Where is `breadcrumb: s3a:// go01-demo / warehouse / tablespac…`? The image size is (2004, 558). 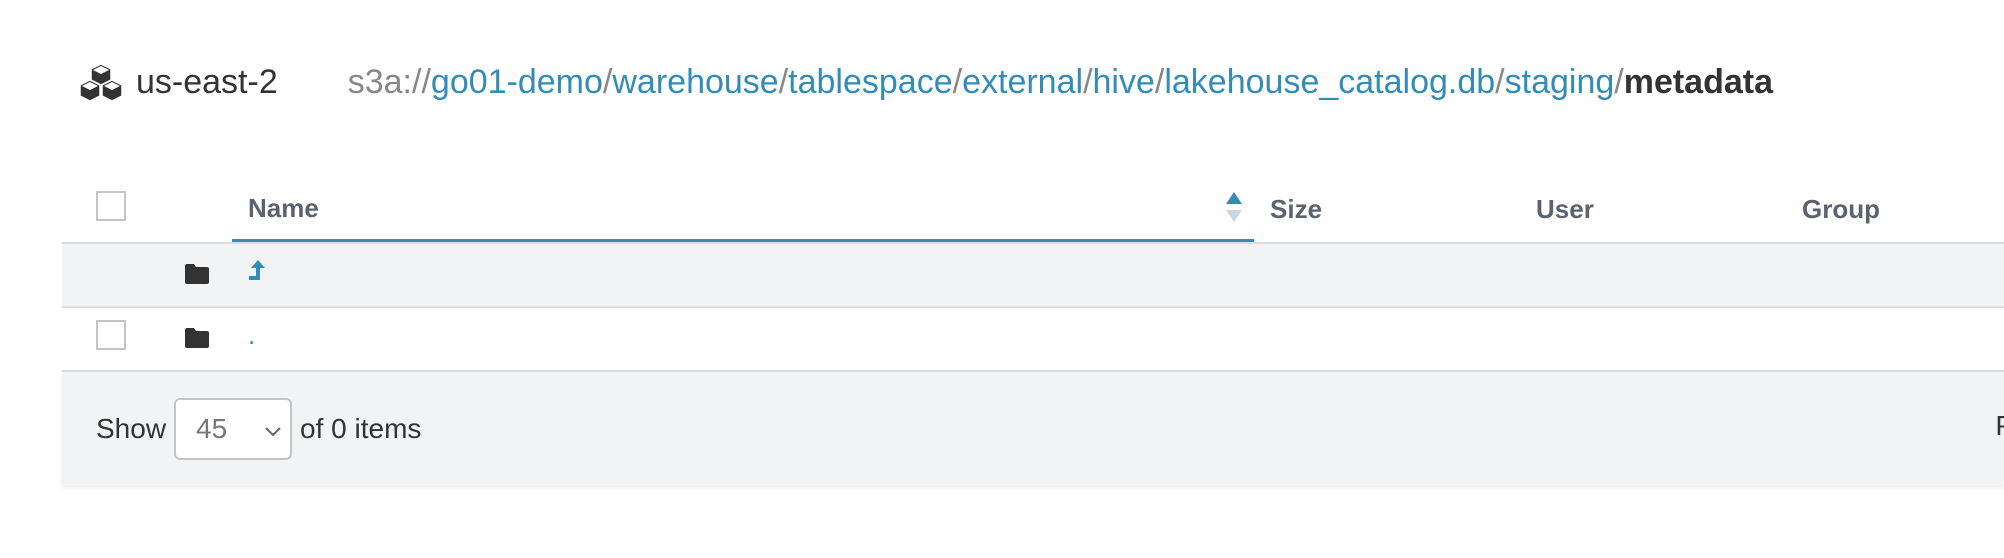
breadcrumb: s3a:// go01-demo / warehouse / tablespac… is located at coordinates (1060, 82).